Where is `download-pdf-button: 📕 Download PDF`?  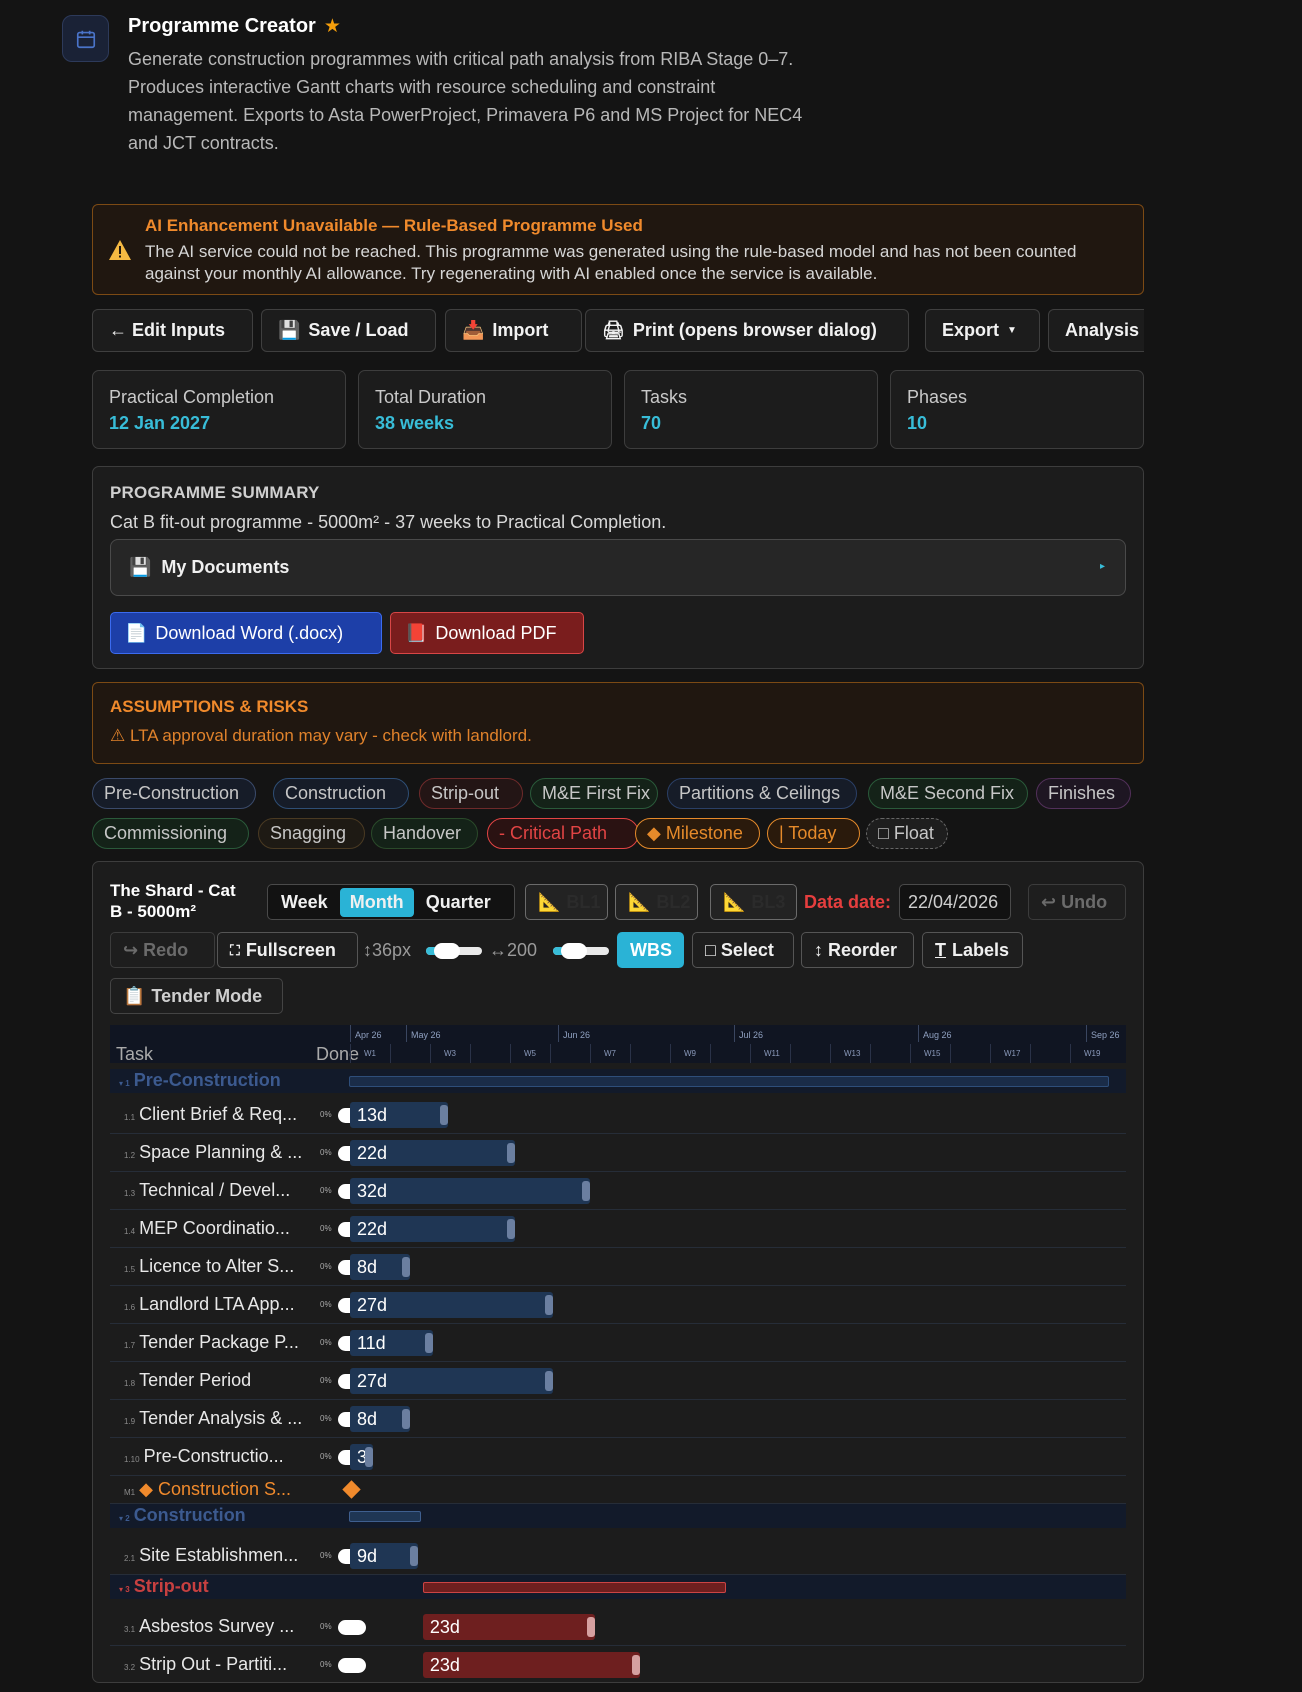 download-pdf-button: 📕 Download PDF is located at coordinates (487, 633).